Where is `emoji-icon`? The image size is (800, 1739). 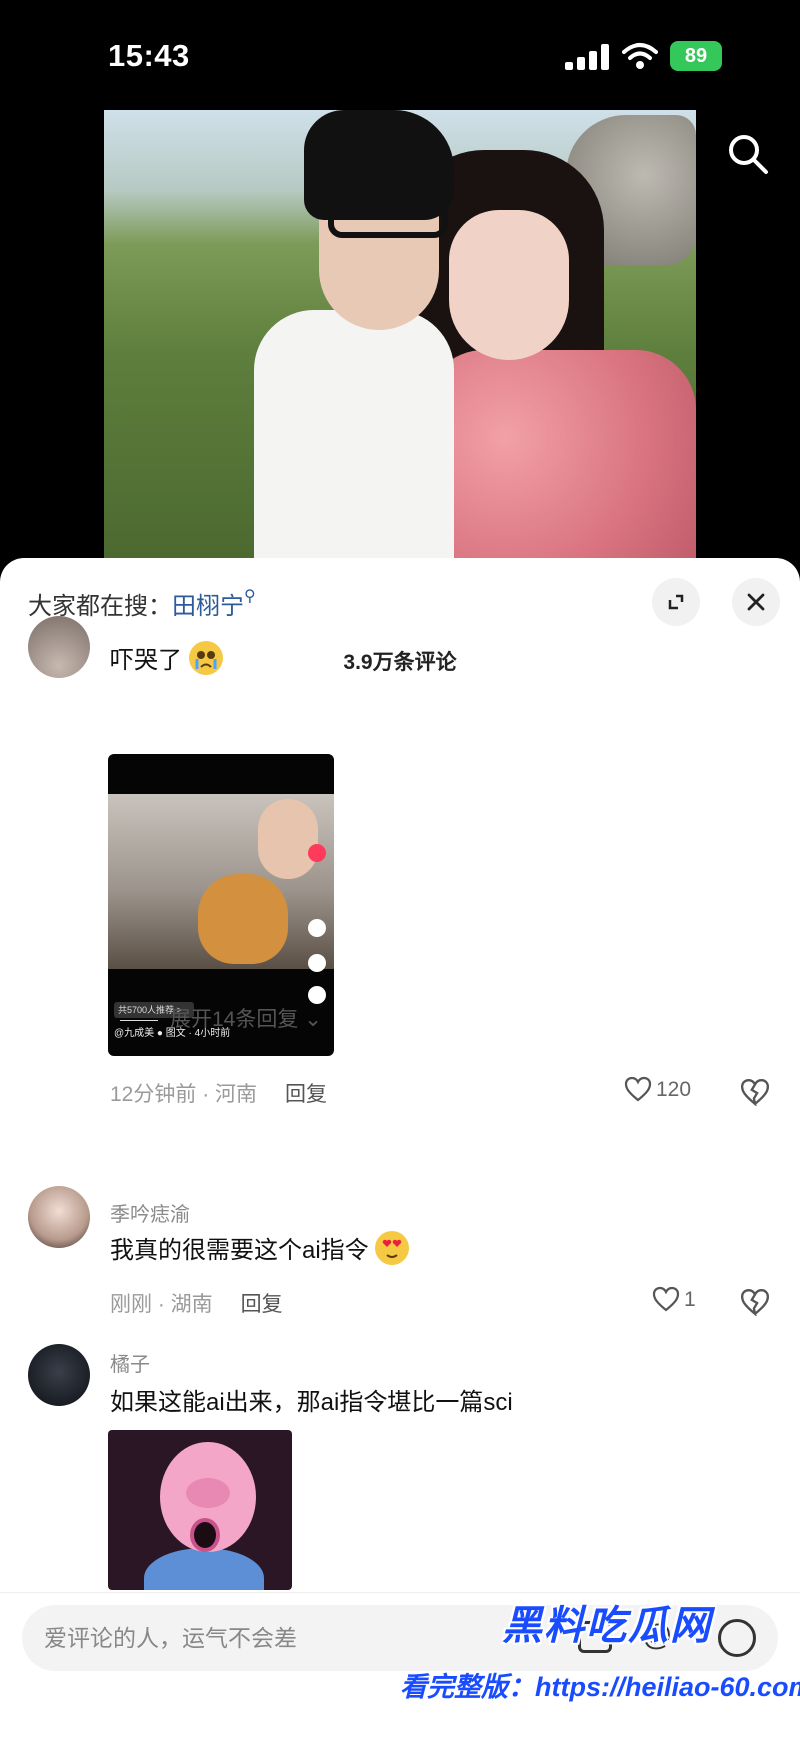
emoji-icon is located at coordinates (737, 1638).